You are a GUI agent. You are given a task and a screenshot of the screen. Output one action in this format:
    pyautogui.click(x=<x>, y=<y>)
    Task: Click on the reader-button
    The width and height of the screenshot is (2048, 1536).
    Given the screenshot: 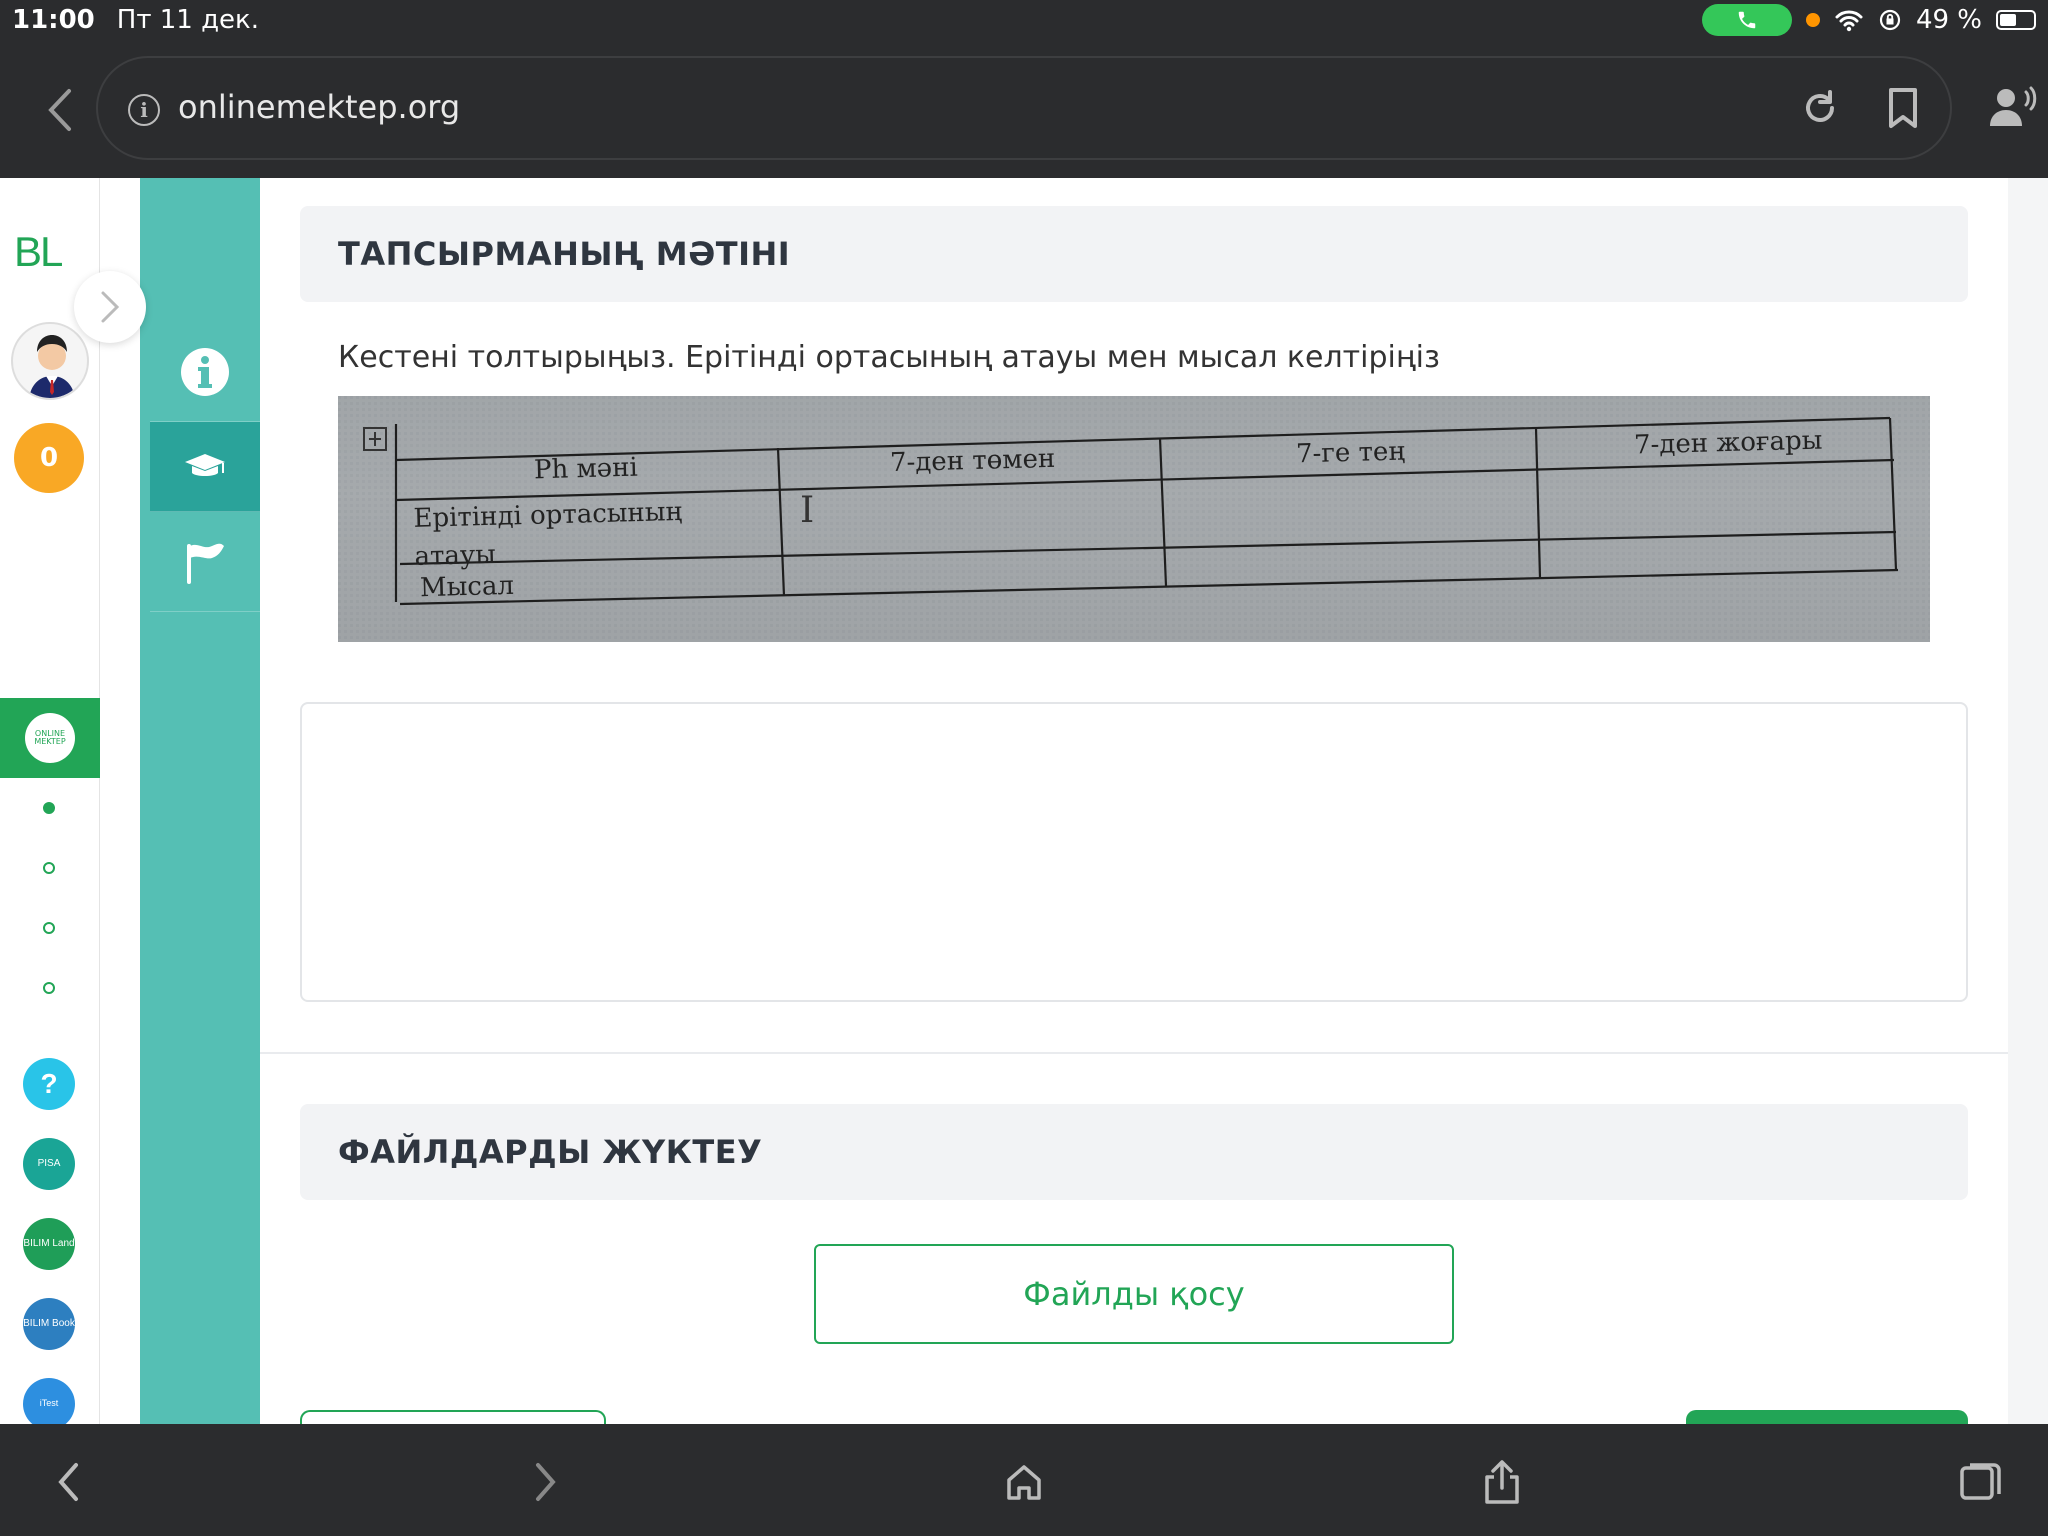 What is the action you would take?
    pyautogui.click(x=2013, y=108)
    